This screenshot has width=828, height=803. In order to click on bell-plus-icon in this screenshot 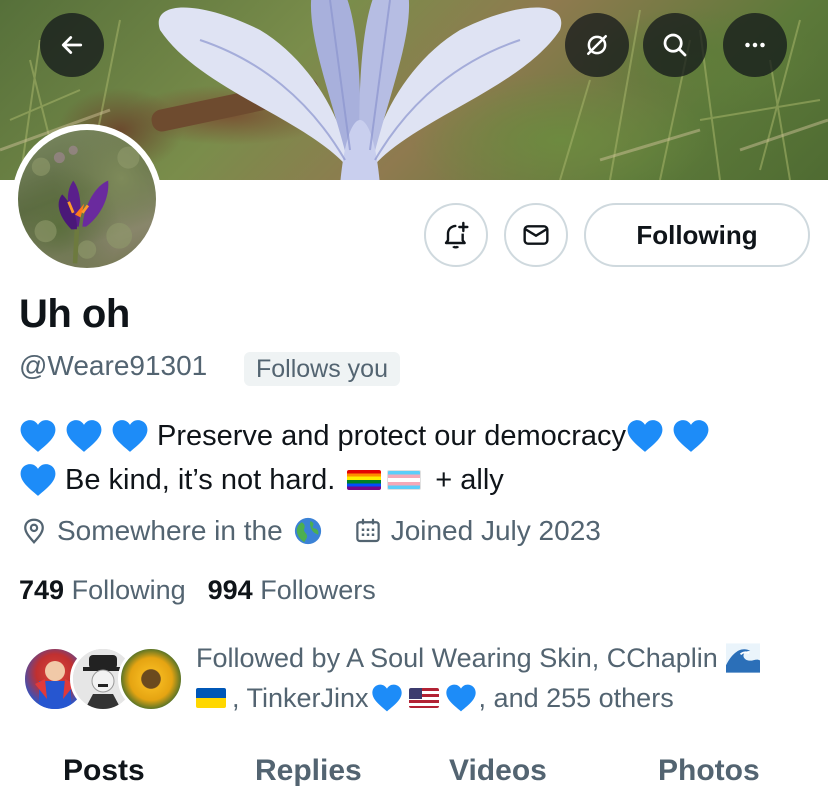, I will do `click(456, 235)`.